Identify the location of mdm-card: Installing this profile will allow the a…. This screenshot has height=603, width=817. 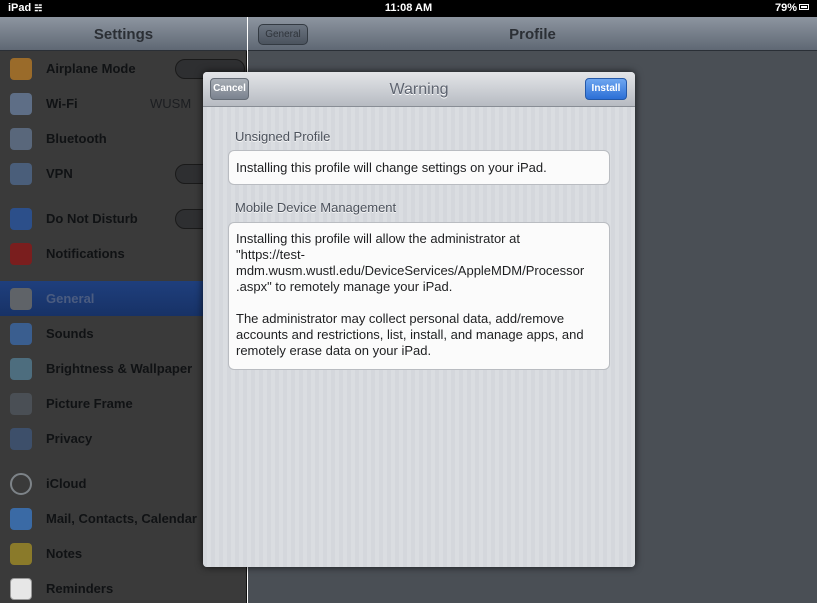
(419, 296).